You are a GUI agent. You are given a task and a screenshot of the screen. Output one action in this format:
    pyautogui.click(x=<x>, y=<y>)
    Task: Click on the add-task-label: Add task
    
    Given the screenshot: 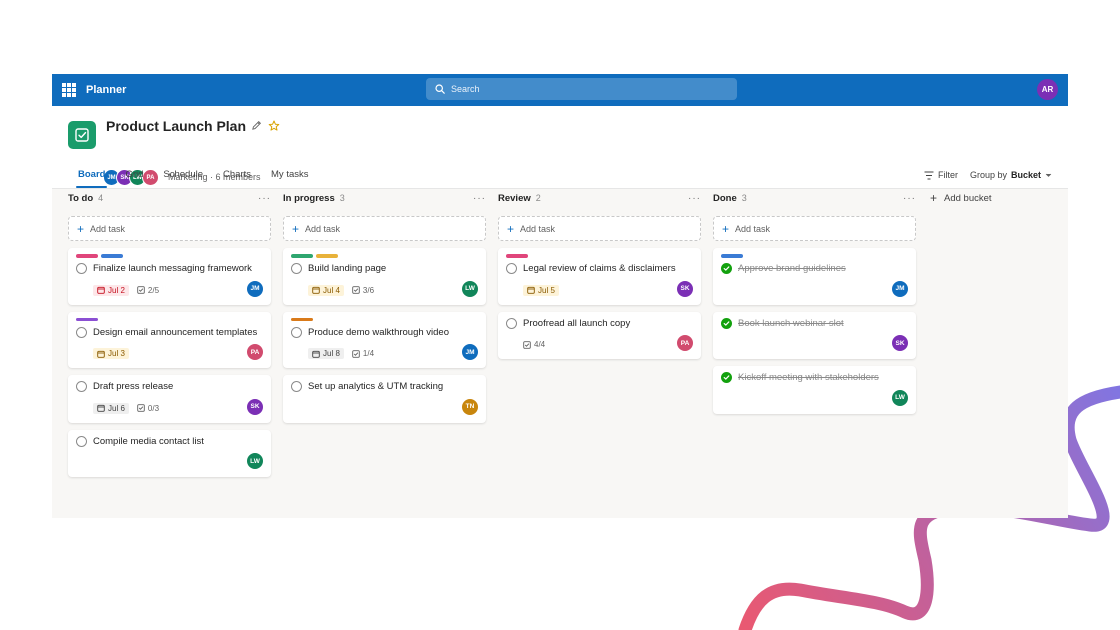 What is the action you would take?
    pyautogui.click(x=753, y=228)
    